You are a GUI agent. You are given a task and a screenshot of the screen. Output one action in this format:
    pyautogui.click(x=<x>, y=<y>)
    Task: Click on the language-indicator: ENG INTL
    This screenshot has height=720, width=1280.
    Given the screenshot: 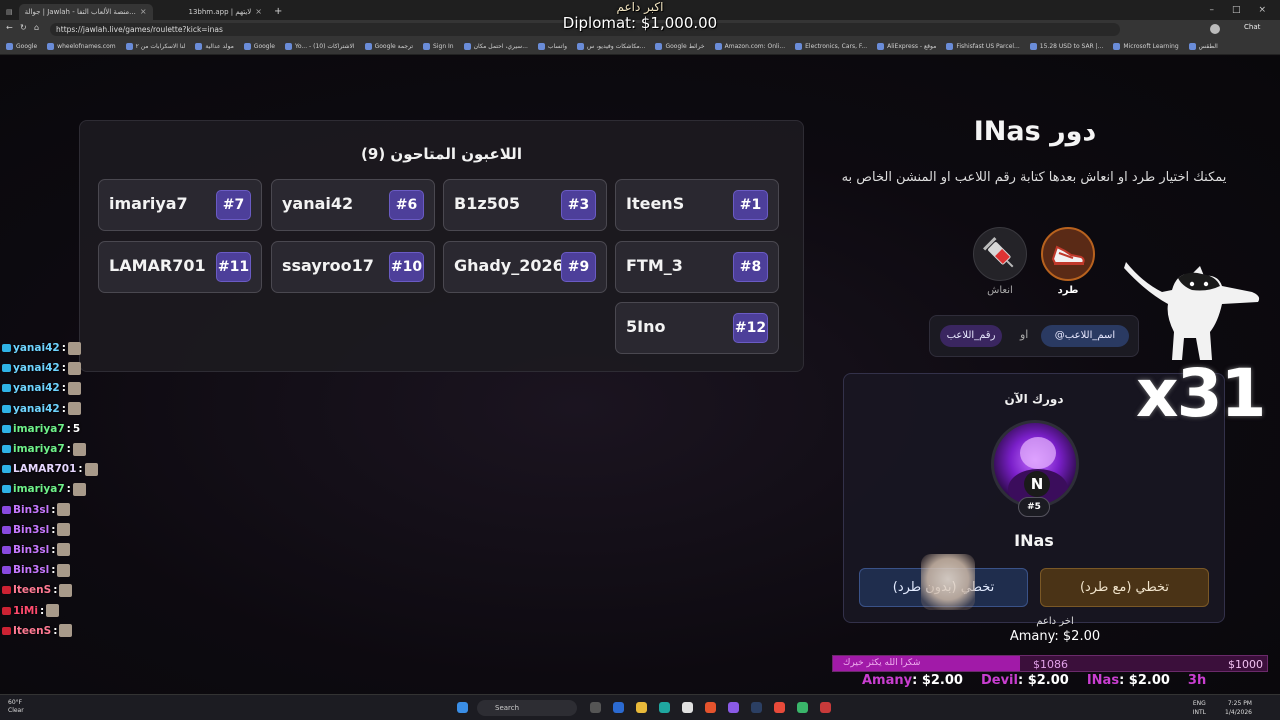 What is the action you would take?
    pyautogui.click(x=1199, y=708)
    